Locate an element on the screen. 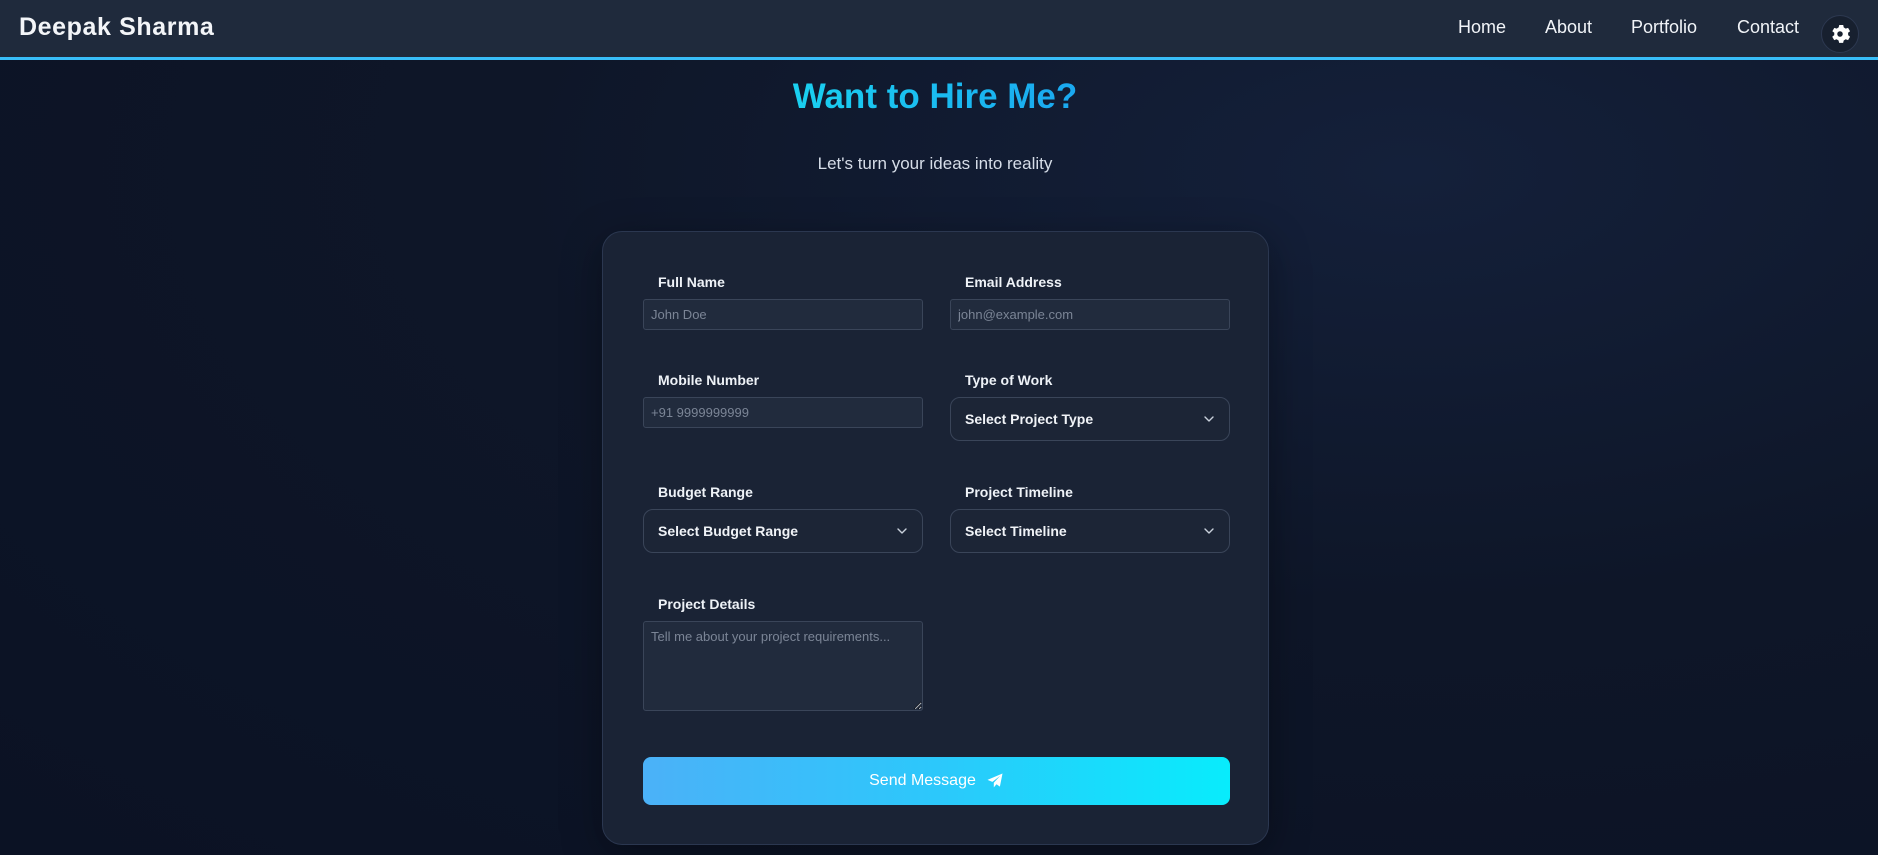 The width and height of the screenshot is (1878, 855). page-title: Want to Hire Me? is located at coordinates (935, 96).